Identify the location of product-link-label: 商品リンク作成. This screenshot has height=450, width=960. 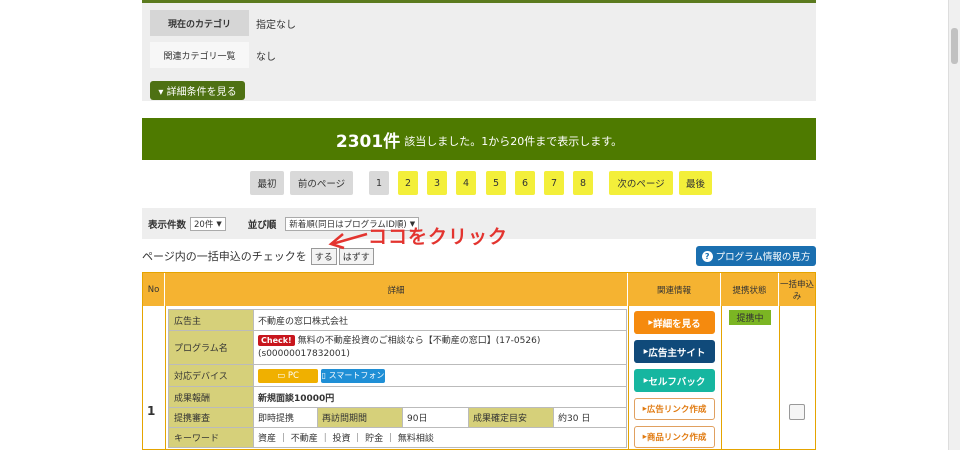
(676, 438).